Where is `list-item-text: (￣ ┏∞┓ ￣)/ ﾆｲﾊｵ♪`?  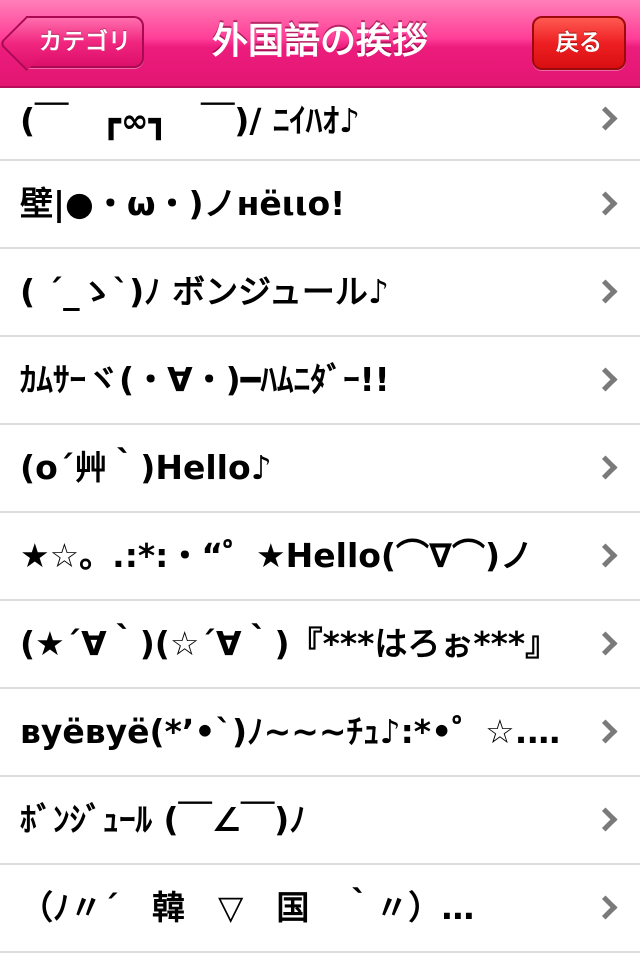
list-item-text: (￣ ┏∞┓ ￣)/ ﾆｲﾊｵ♪ is located at coordinates (190, 120).